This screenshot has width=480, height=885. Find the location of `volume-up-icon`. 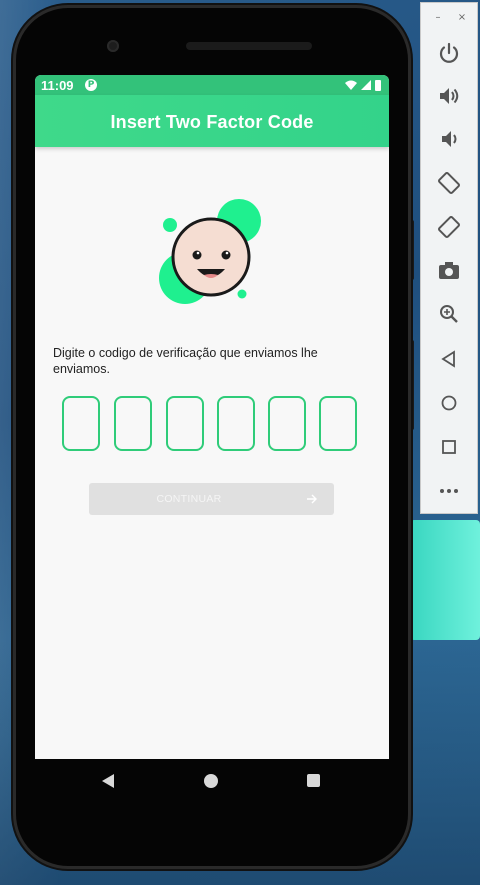

volume-up-icon is located at coordinates (449, 96).